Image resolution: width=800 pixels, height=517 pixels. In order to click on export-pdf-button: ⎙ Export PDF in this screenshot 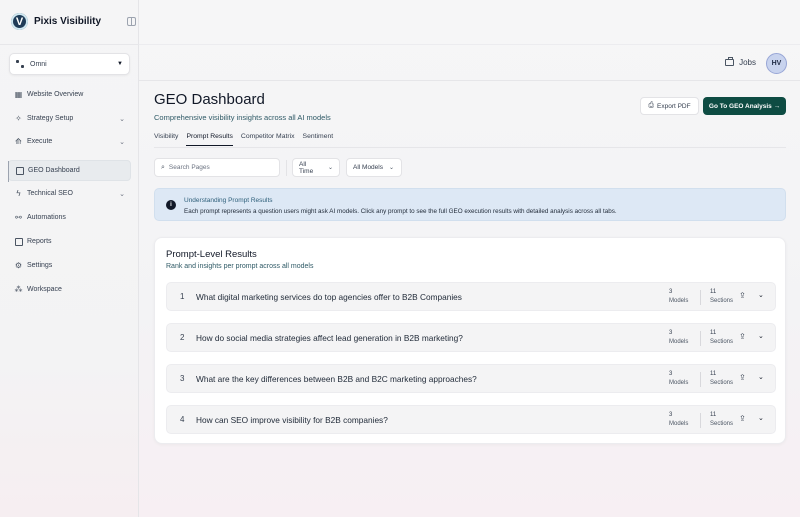, I will do `click(669, 106)`.